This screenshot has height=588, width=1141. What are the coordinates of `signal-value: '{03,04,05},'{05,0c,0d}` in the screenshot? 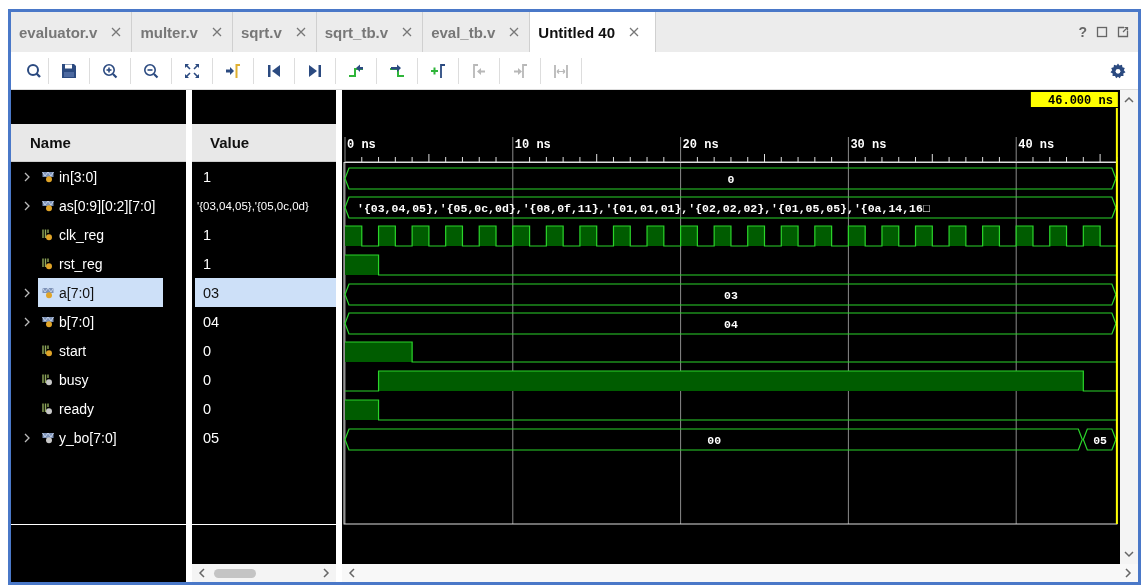 It's located at (253, 206).